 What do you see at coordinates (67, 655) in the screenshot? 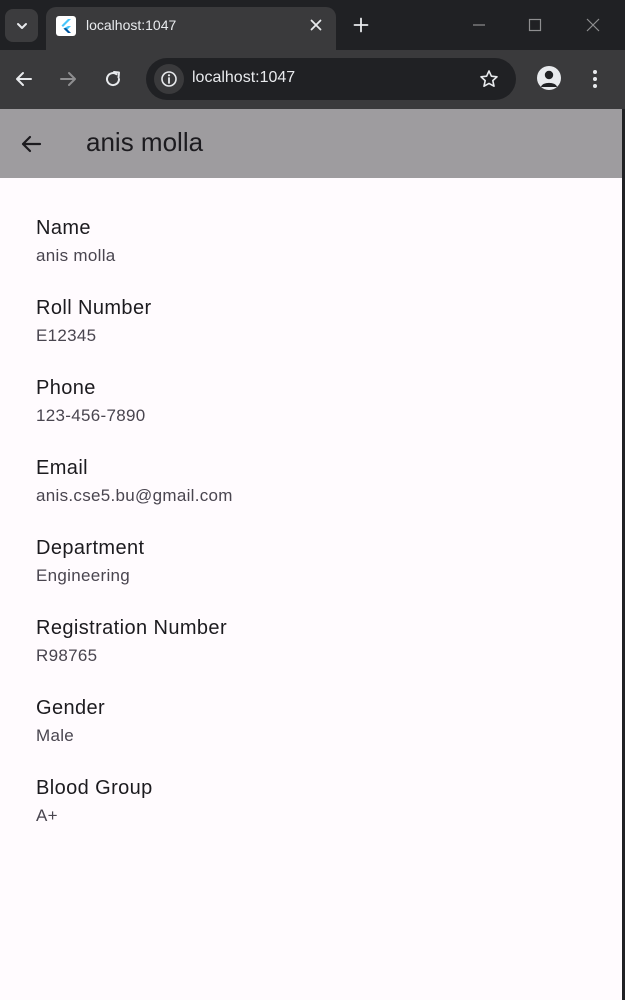
I see `detail-value: R98765` at bounding box center [67, 655].